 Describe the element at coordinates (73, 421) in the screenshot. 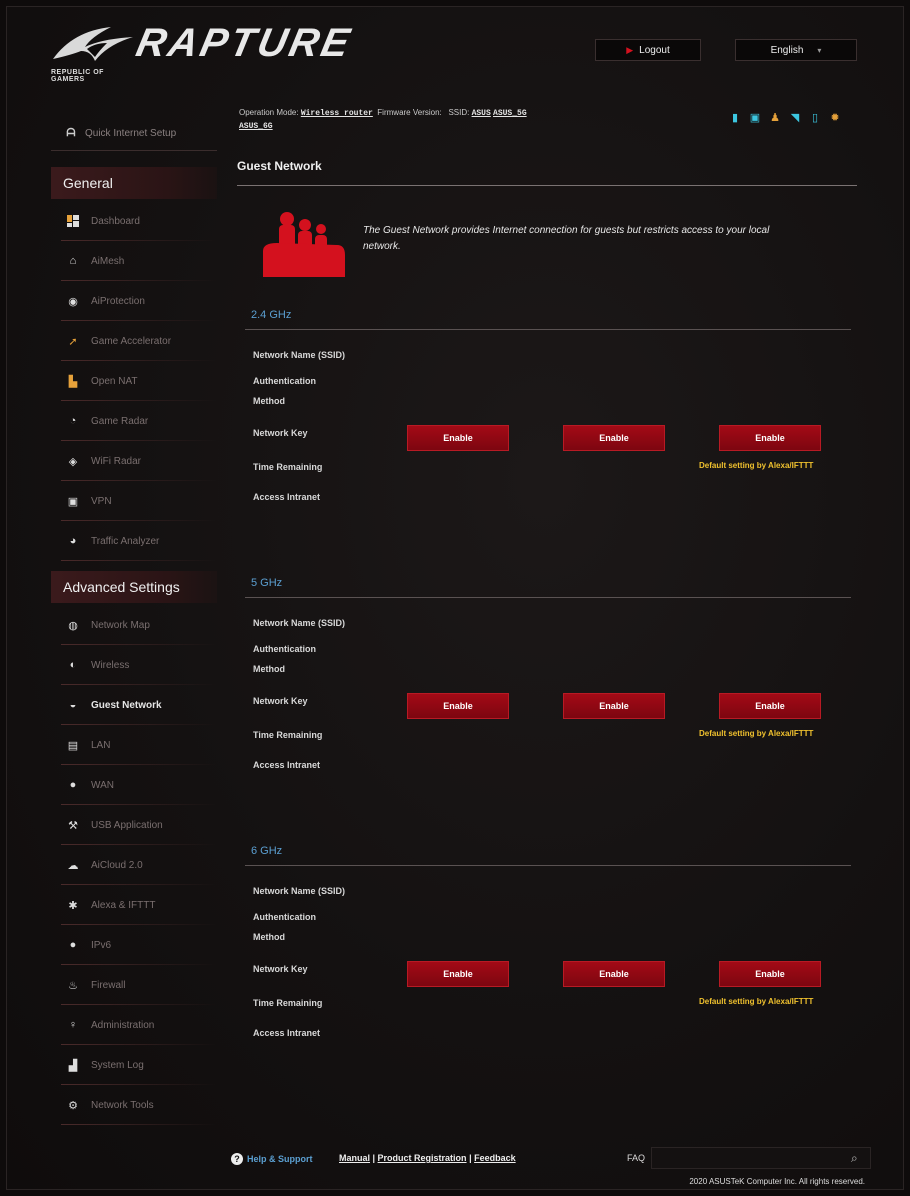

I see `radar-icon: ◔` at that location.